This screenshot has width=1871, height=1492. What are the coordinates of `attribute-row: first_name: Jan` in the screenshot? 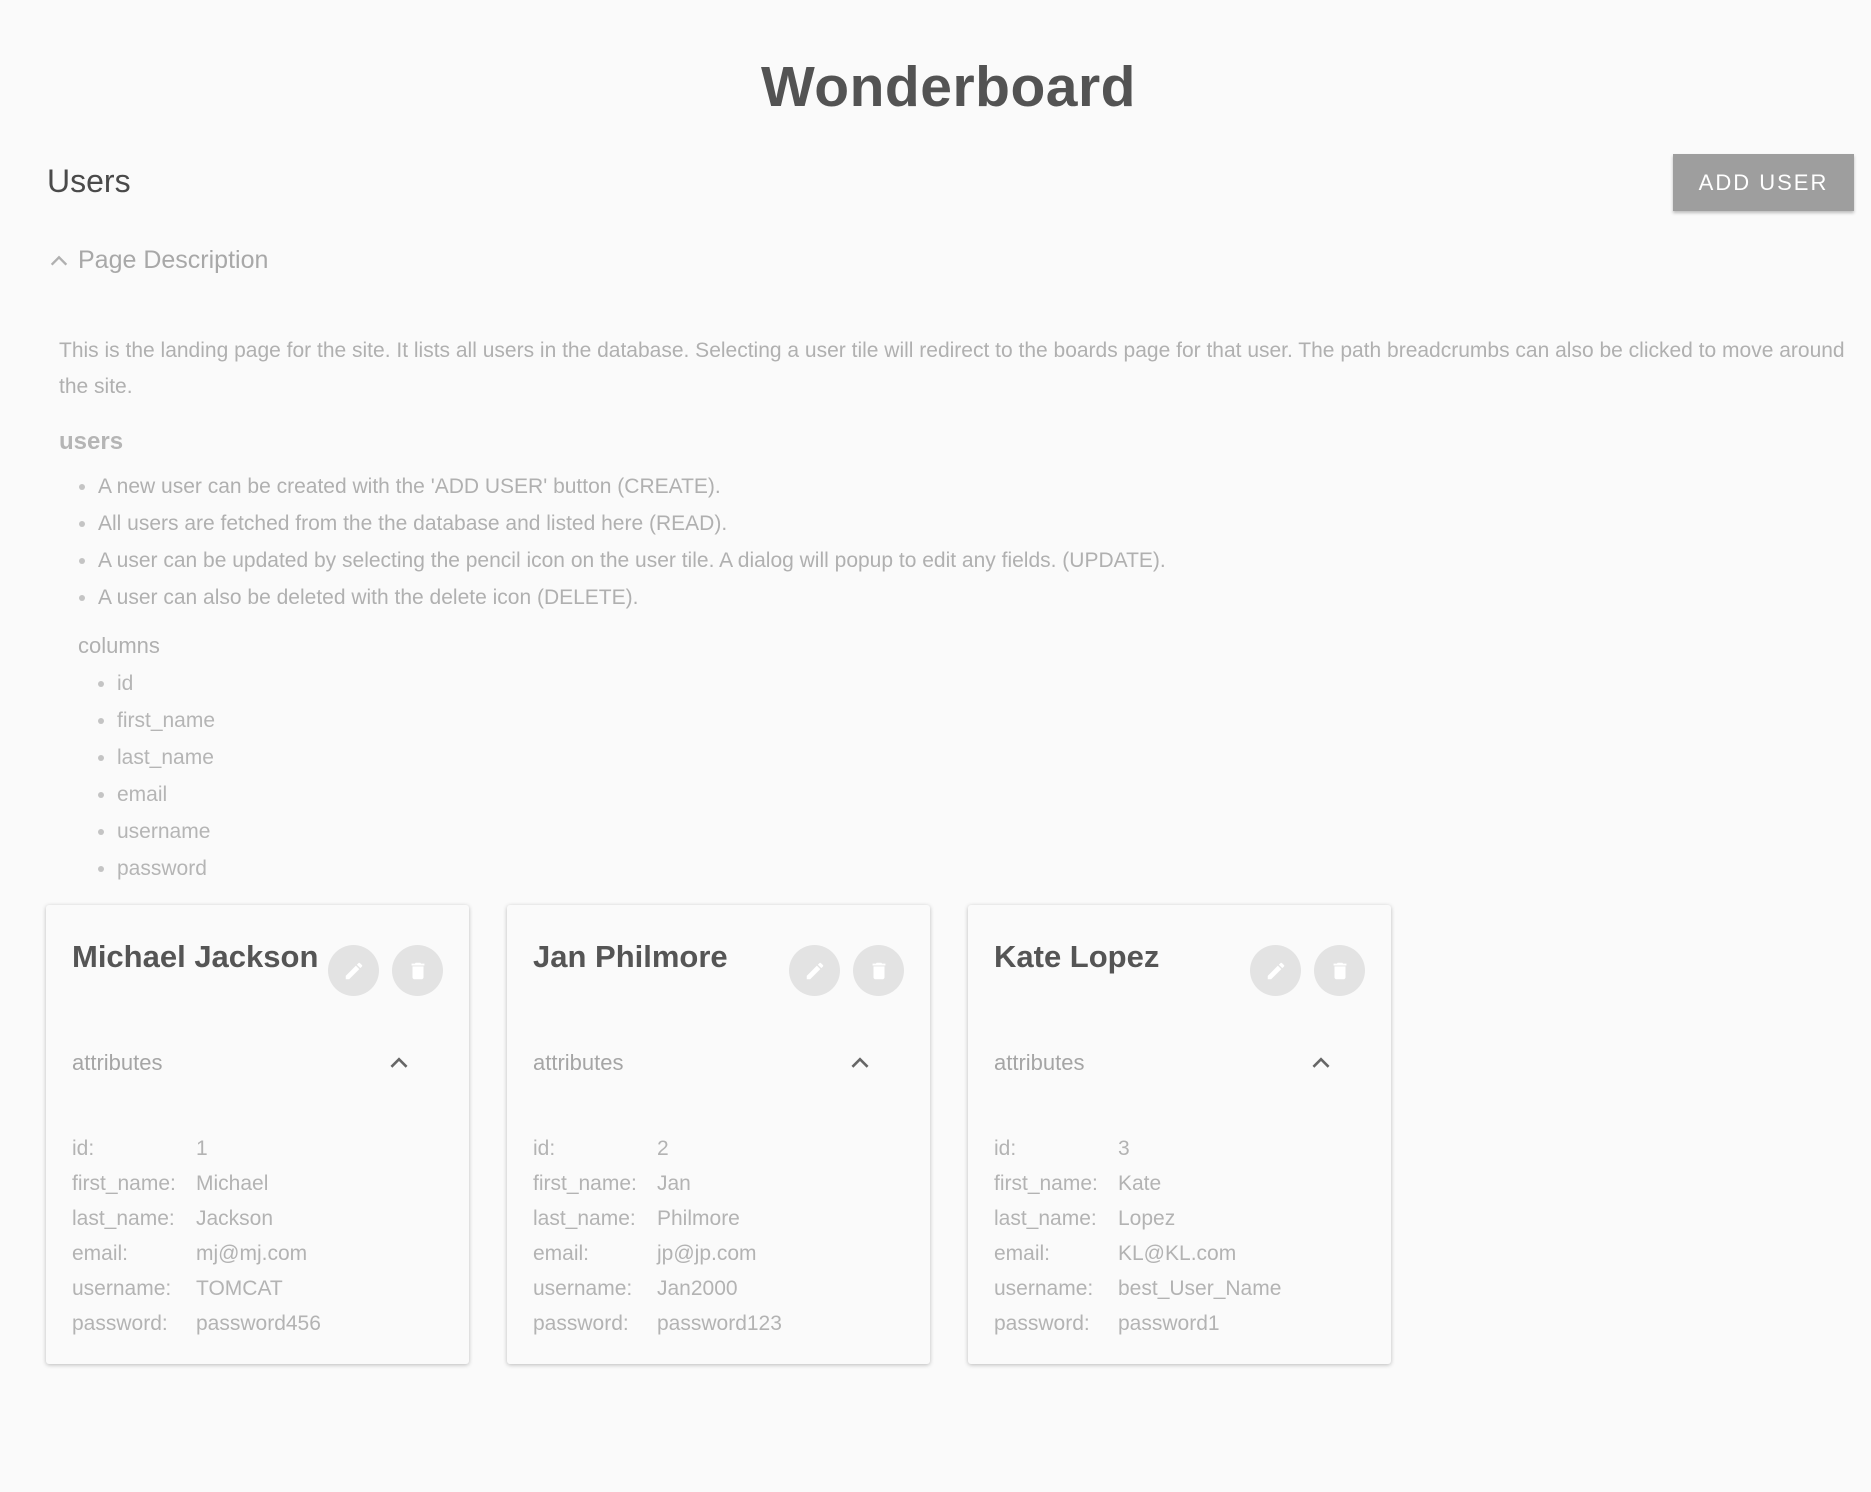 It's located at (657, 1183).